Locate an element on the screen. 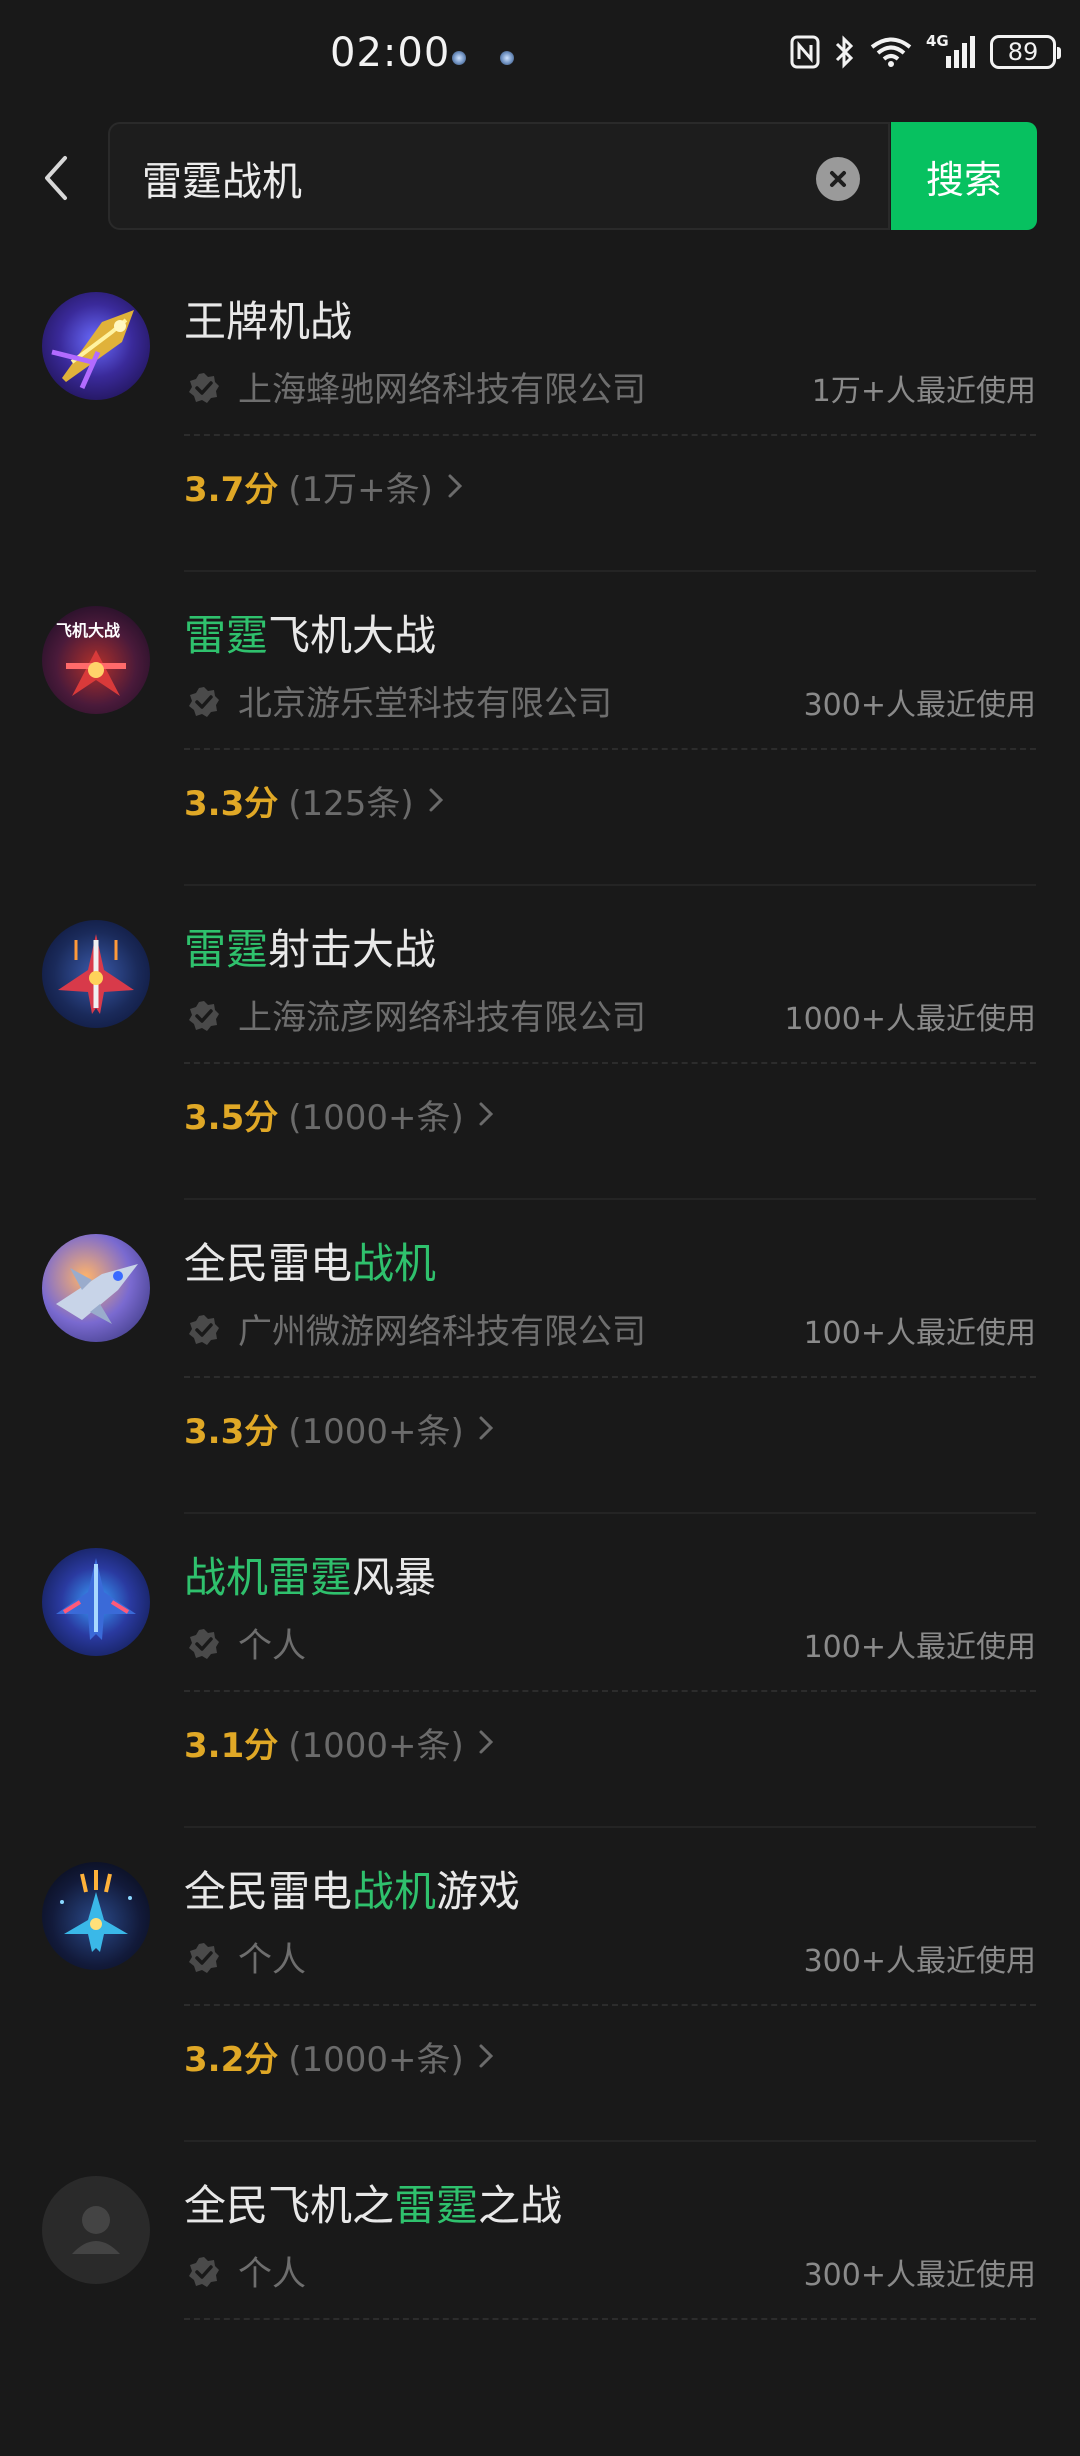 The height and width of the screenshot is (2456, 1080). company-row: 上海流彦网络科技有限公司 1000+人最近使用 is located at coordinates (610, 1015).